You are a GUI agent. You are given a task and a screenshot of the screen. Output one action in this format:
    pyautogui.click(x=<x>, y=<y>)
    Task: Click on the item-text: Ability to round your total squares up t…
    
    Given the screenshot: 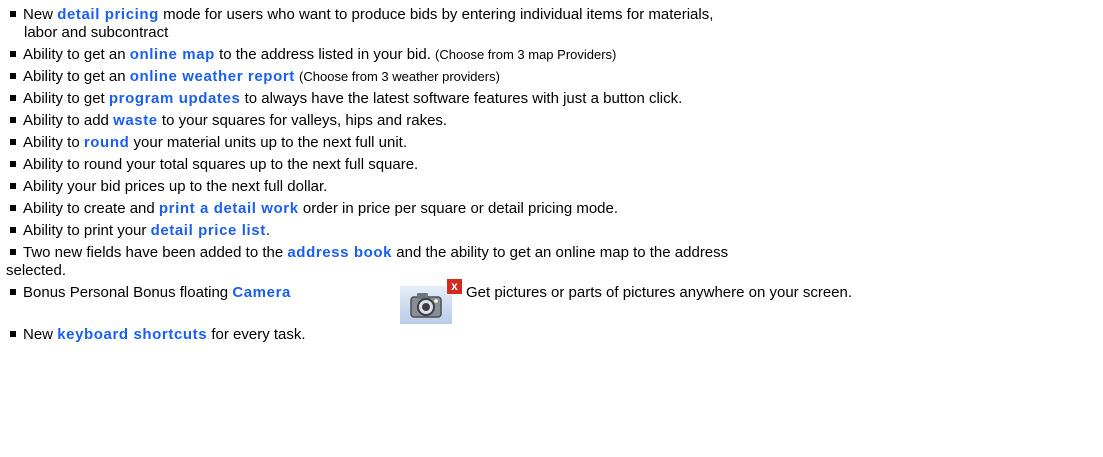 What is the action you would take?
    pyautogui.click(x=221, y=164)
    